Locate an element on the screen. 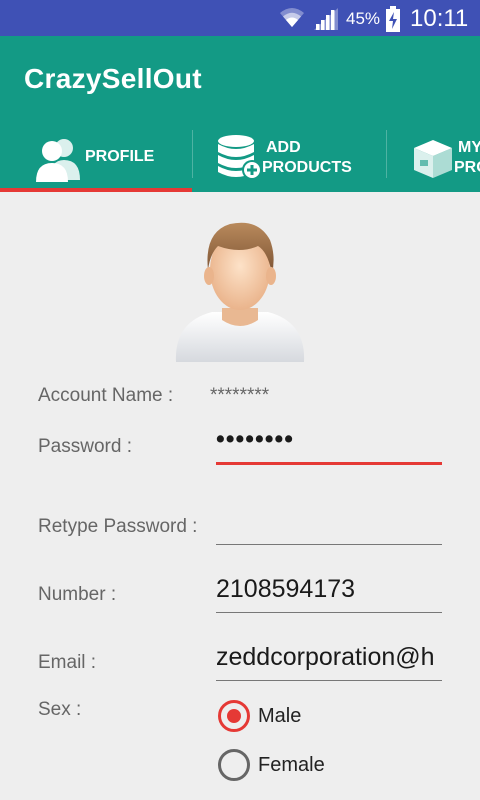 The width and height of the screenshot is (480, 800). account-name-label: Account Name : is located at coordinates (106, 395).